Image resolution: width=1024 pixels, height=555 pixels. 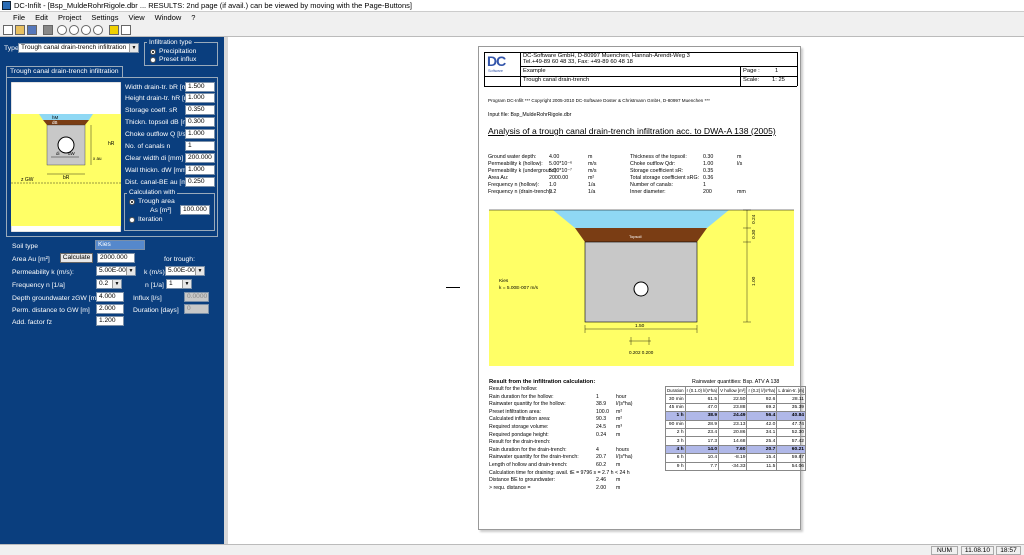 I want to click on canals-input: 1, so click(x=200, y=146).